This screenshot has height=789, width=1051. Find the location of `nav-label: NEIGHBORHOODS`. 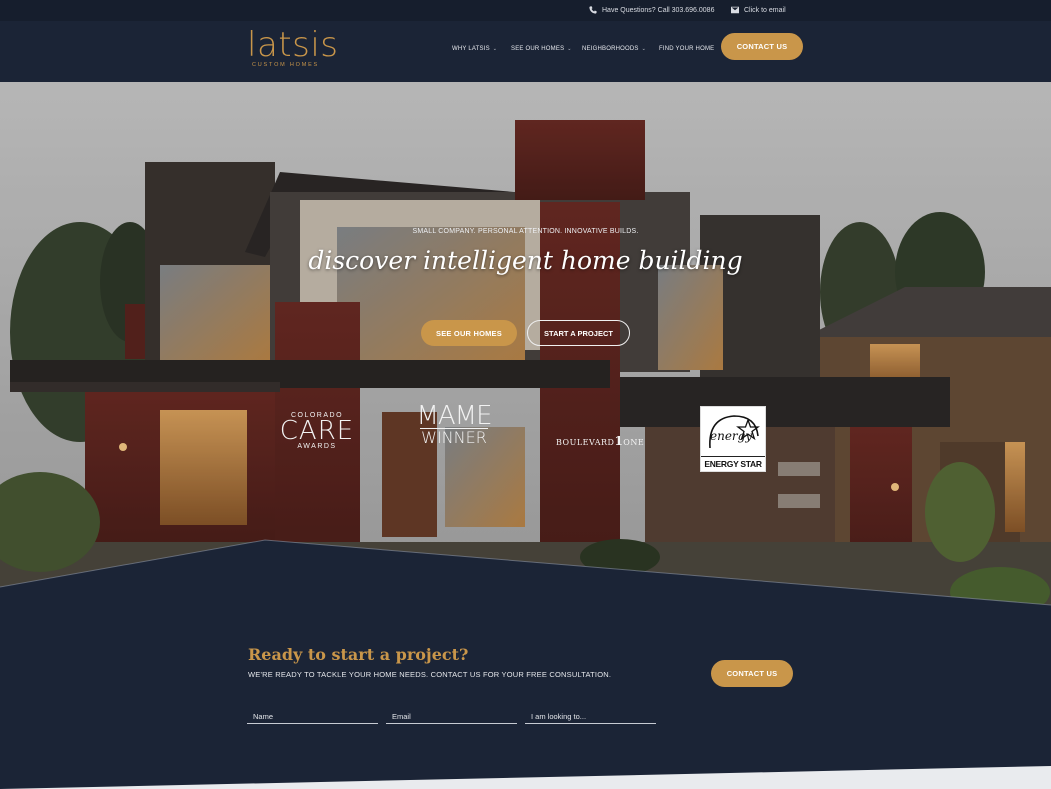

nav-label: NEIGHBORHOODS is located at coordinates (610, 49).